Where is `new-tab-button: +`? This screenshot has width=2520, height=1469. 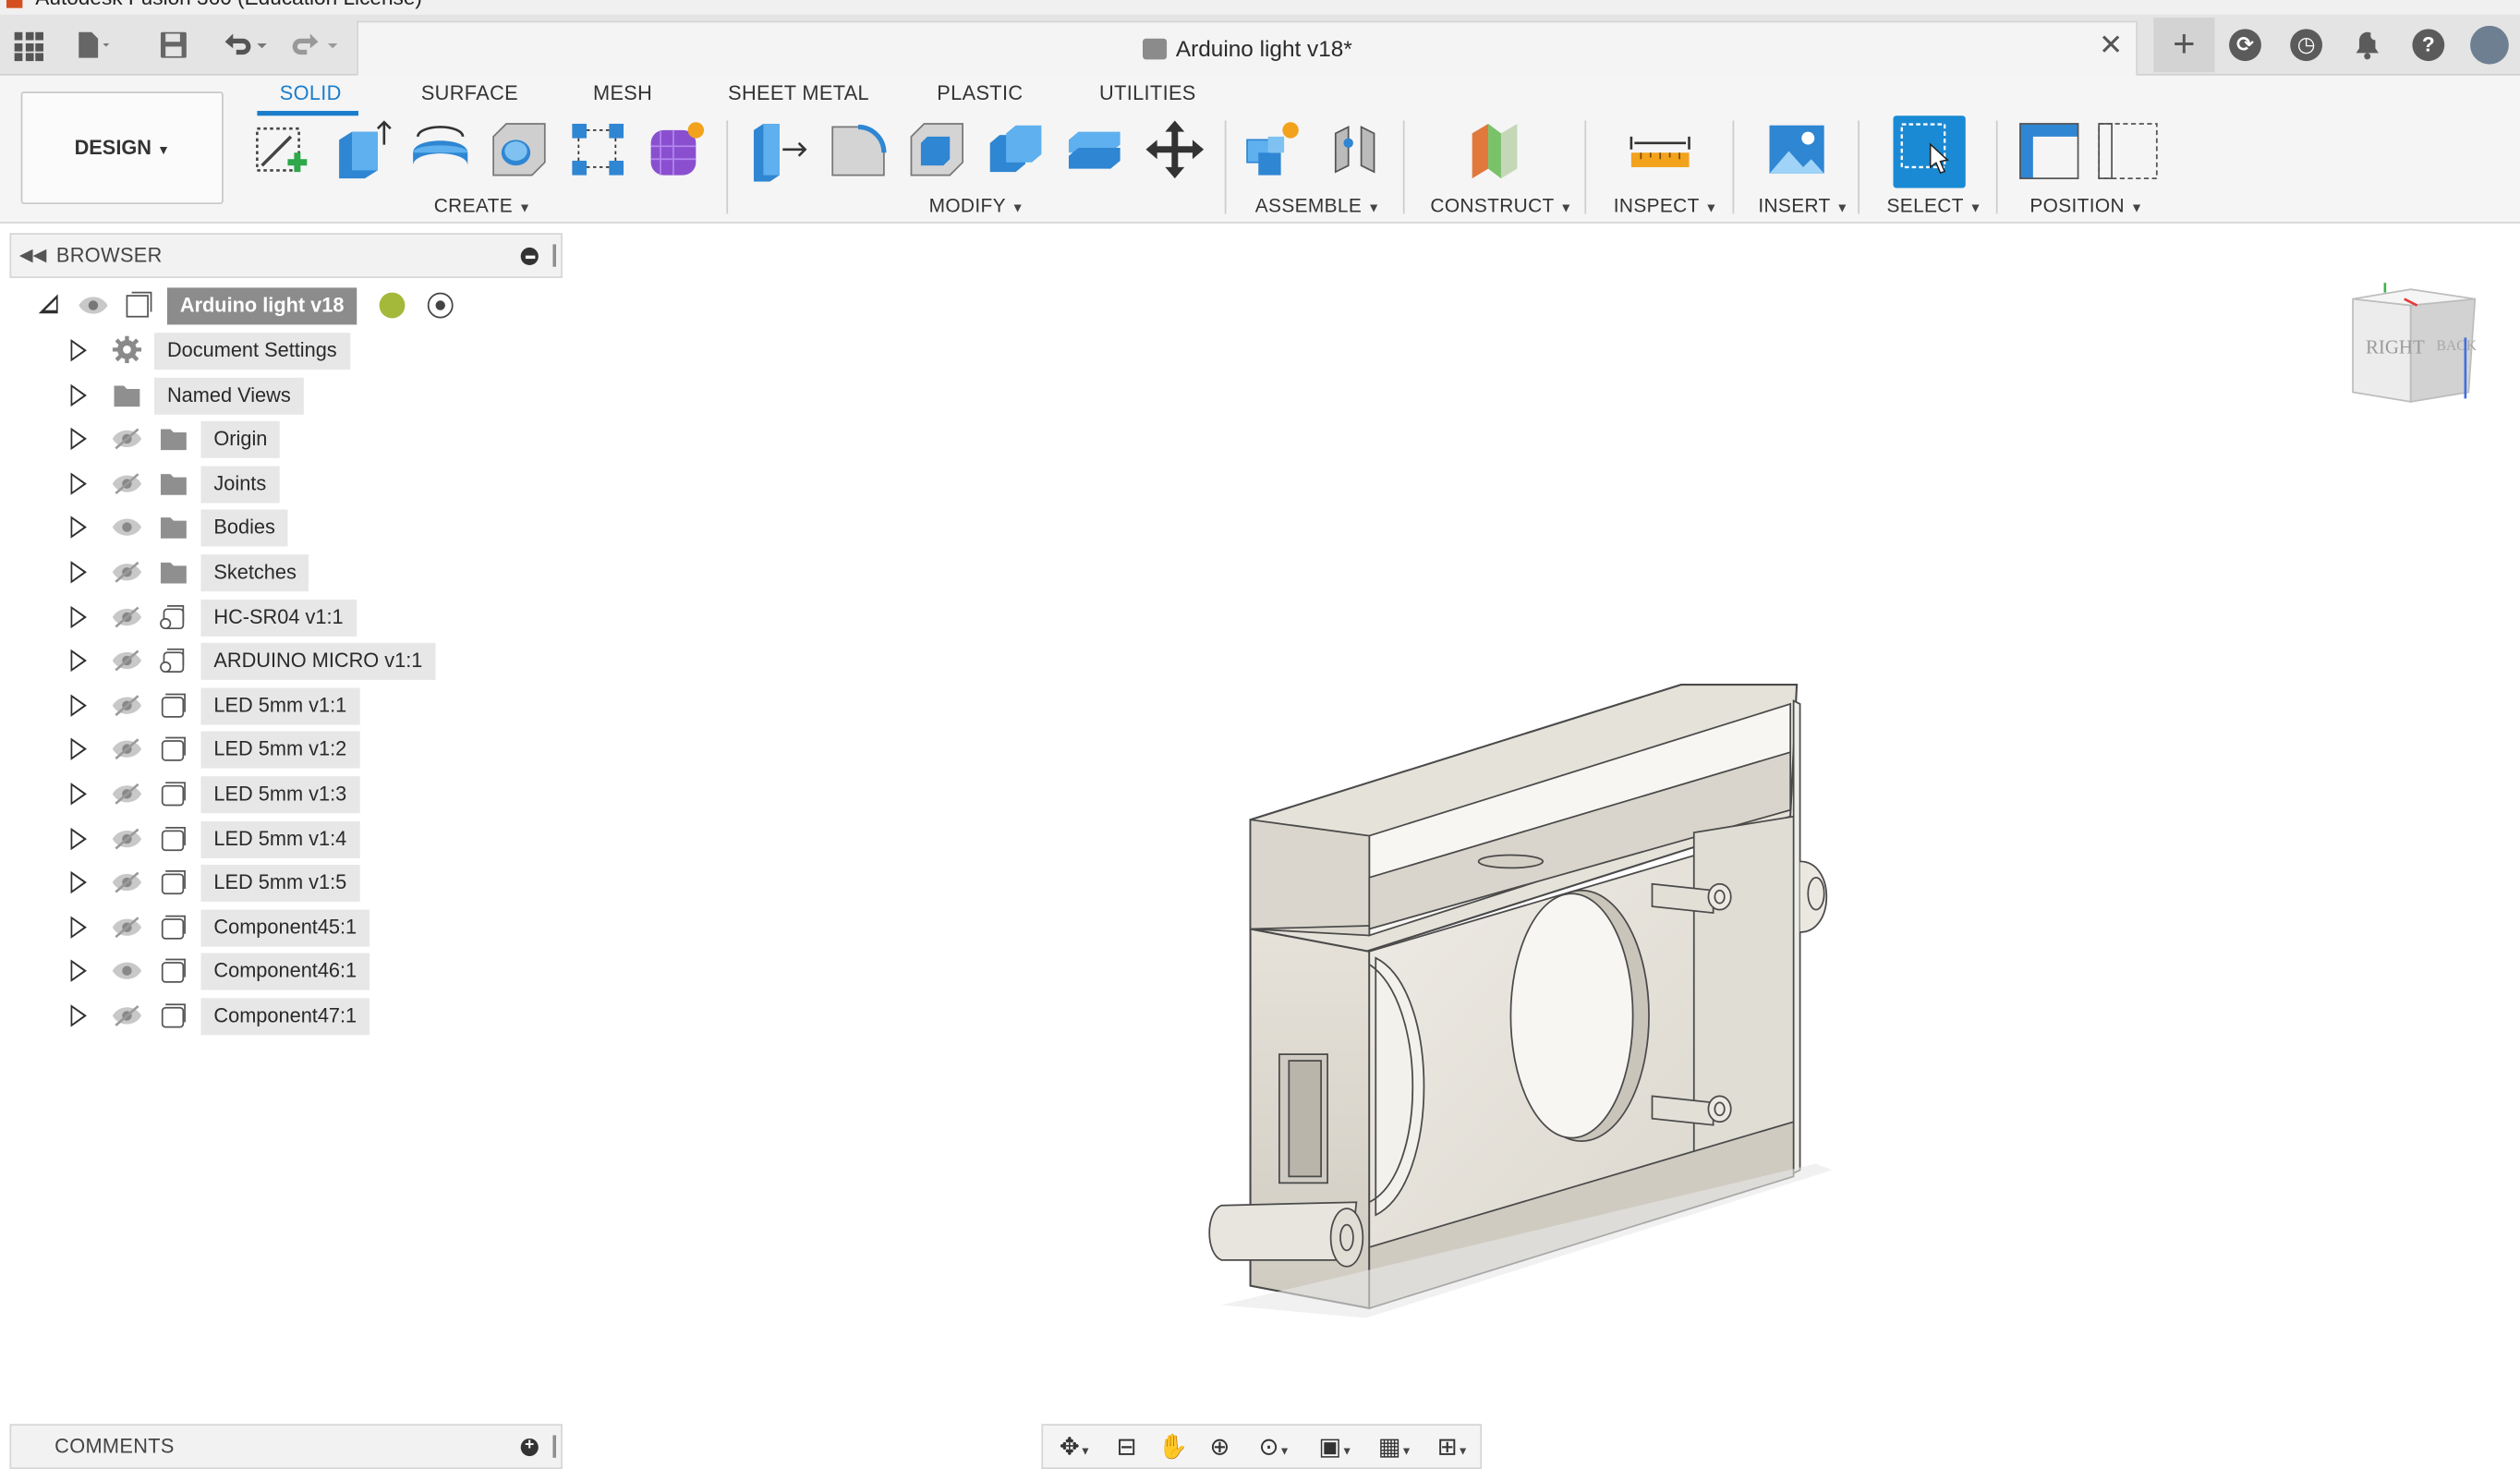 new-tab-button: + is located at coordinates (2184, 46).